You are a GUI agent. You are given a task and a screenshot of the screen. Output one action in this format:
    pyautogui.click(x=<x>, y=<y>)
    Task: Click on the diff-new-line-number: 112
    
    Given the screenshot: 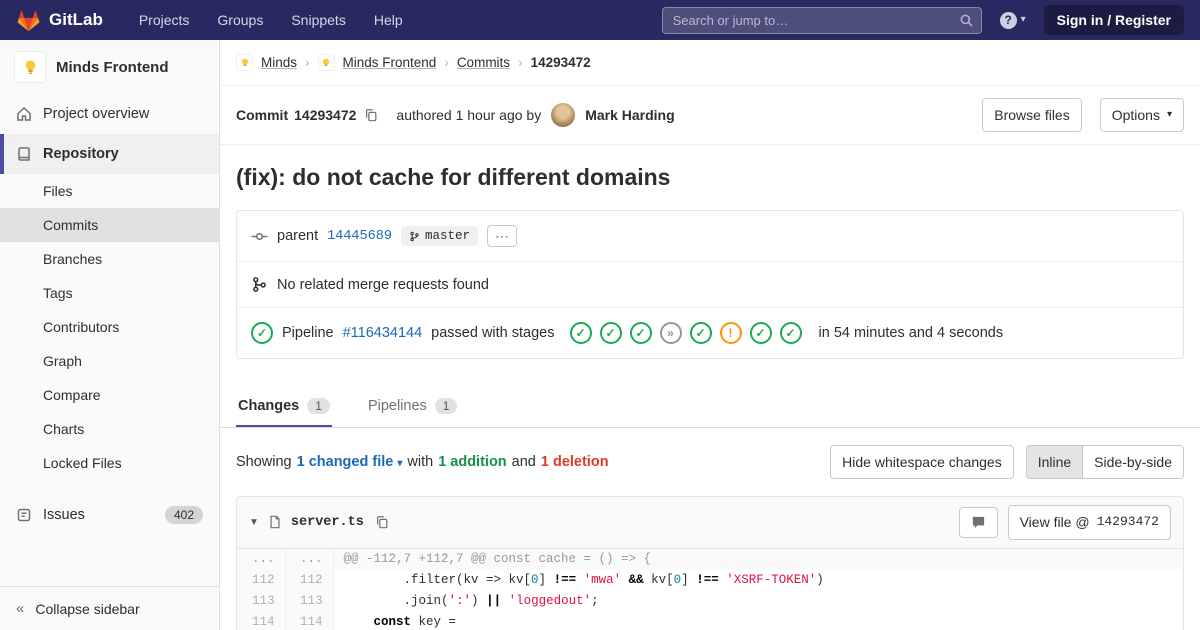 What is the action you would take?
    pyautogui.click(x=309, y=580)
    